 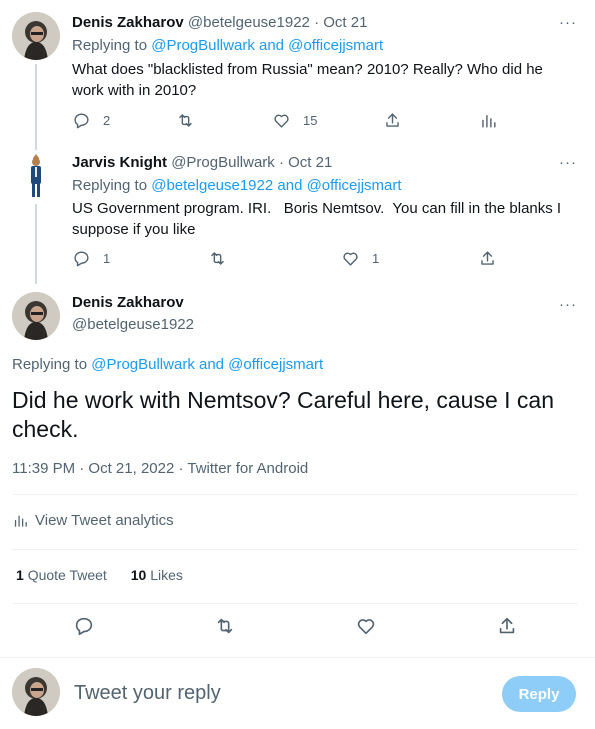 I want to click on quote-label: Quote Tweet, so click(x=67, y=575).